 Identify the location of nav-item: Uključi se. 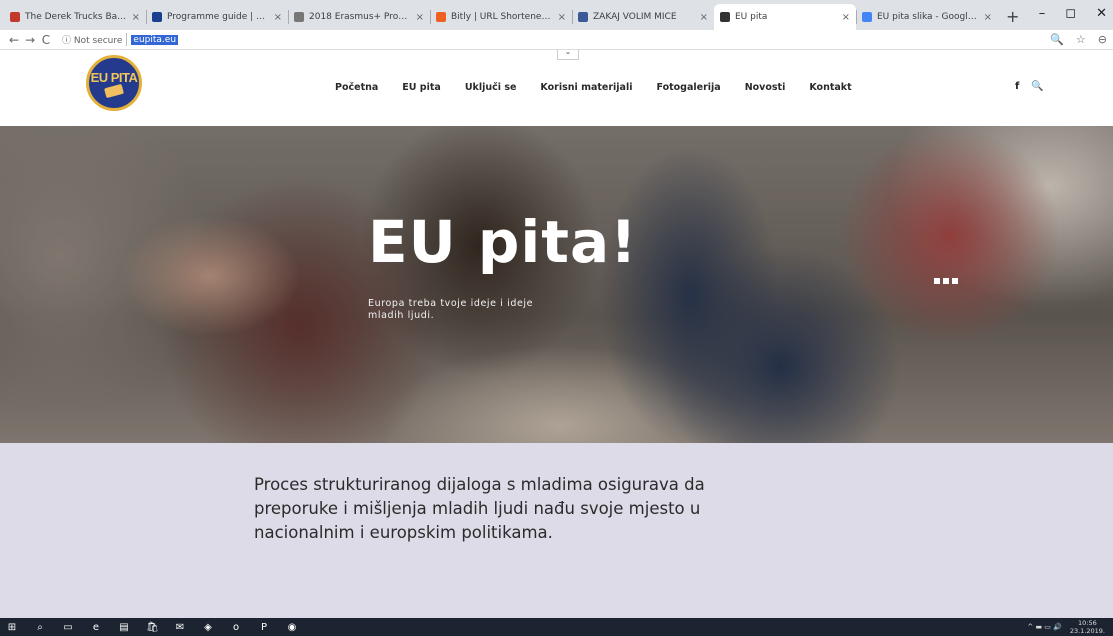
(491, 87).